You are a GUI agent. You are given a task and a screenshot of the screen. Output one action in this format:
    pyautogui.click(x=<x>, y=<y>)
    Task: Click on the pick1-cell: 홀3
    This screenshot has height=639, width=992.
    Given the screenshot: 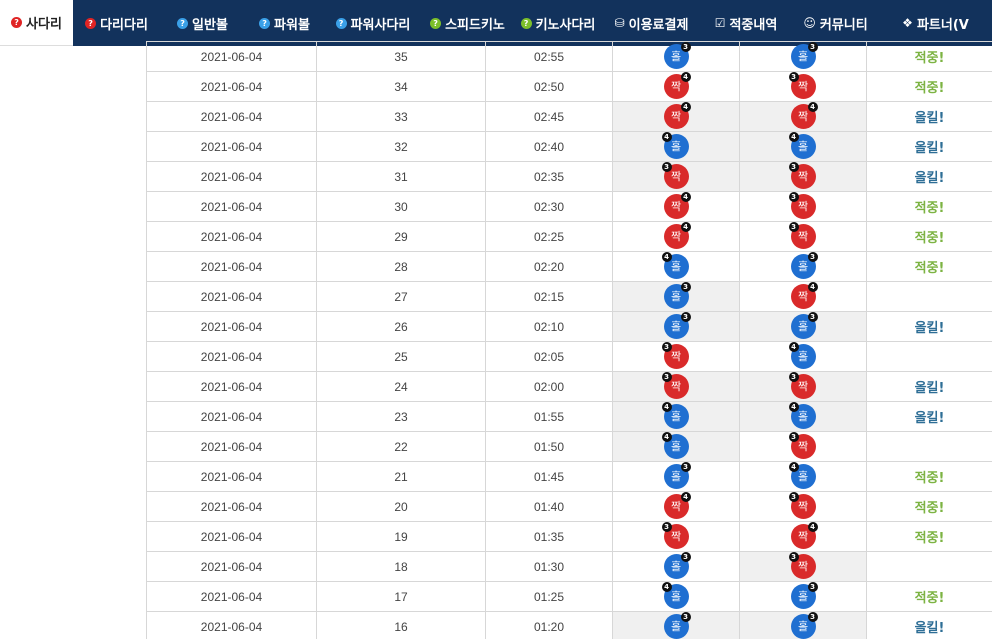 What is the action you would take?
    pyautogui.click(x=676, y=326)
    